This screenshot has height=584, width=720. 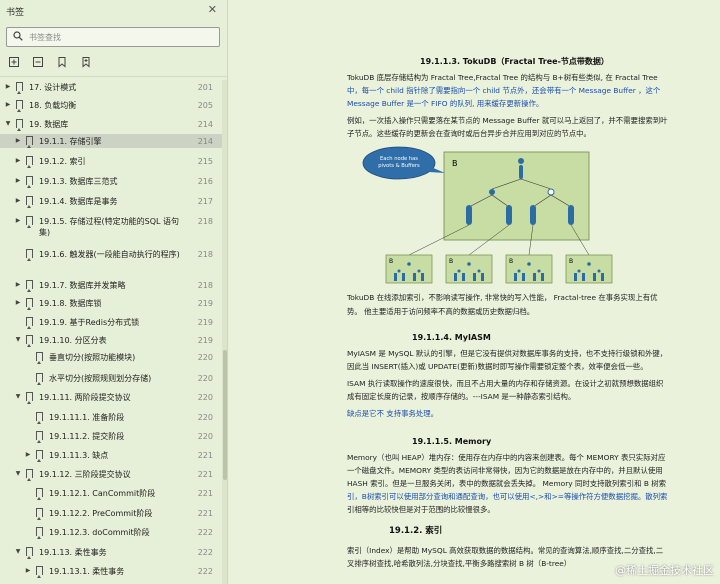 What do you see at coordinates (111, 124) in the screenshot?
I see `toc-item: ▼ 19. 数据库 214` at bounding box center [111, 124].